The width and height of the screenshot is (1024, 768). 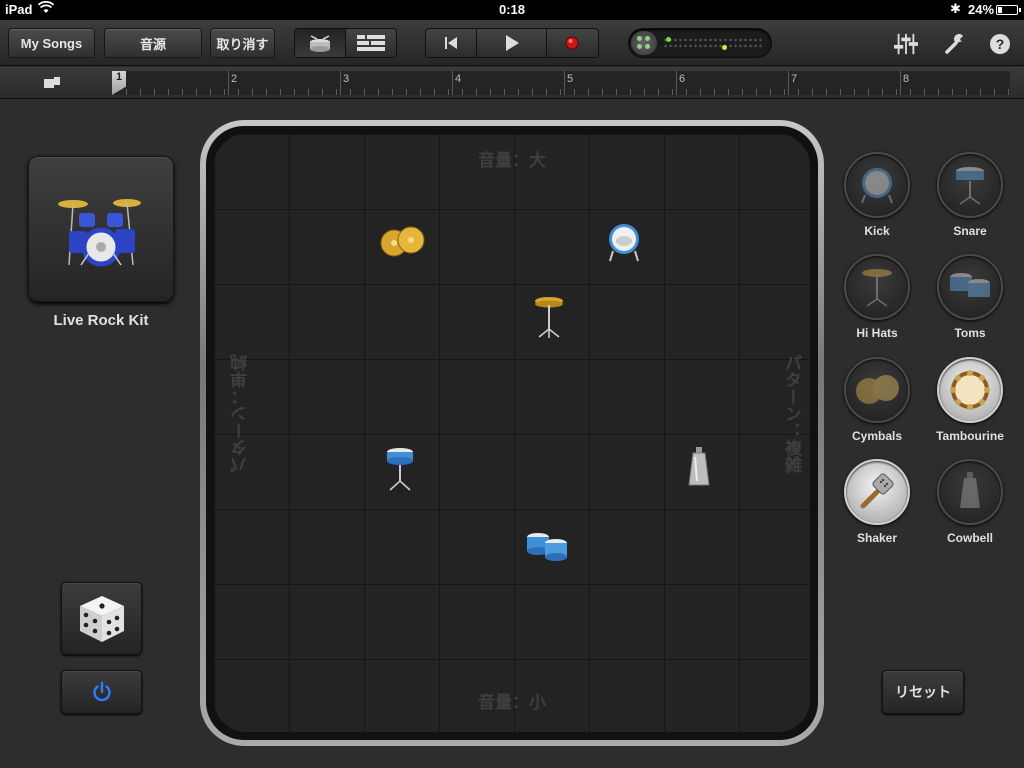 What do you see at coordinates (791, 413) in the screenshot?
I see `pad-label-complex: パターン：複雑` at bounding box center [791, 413].